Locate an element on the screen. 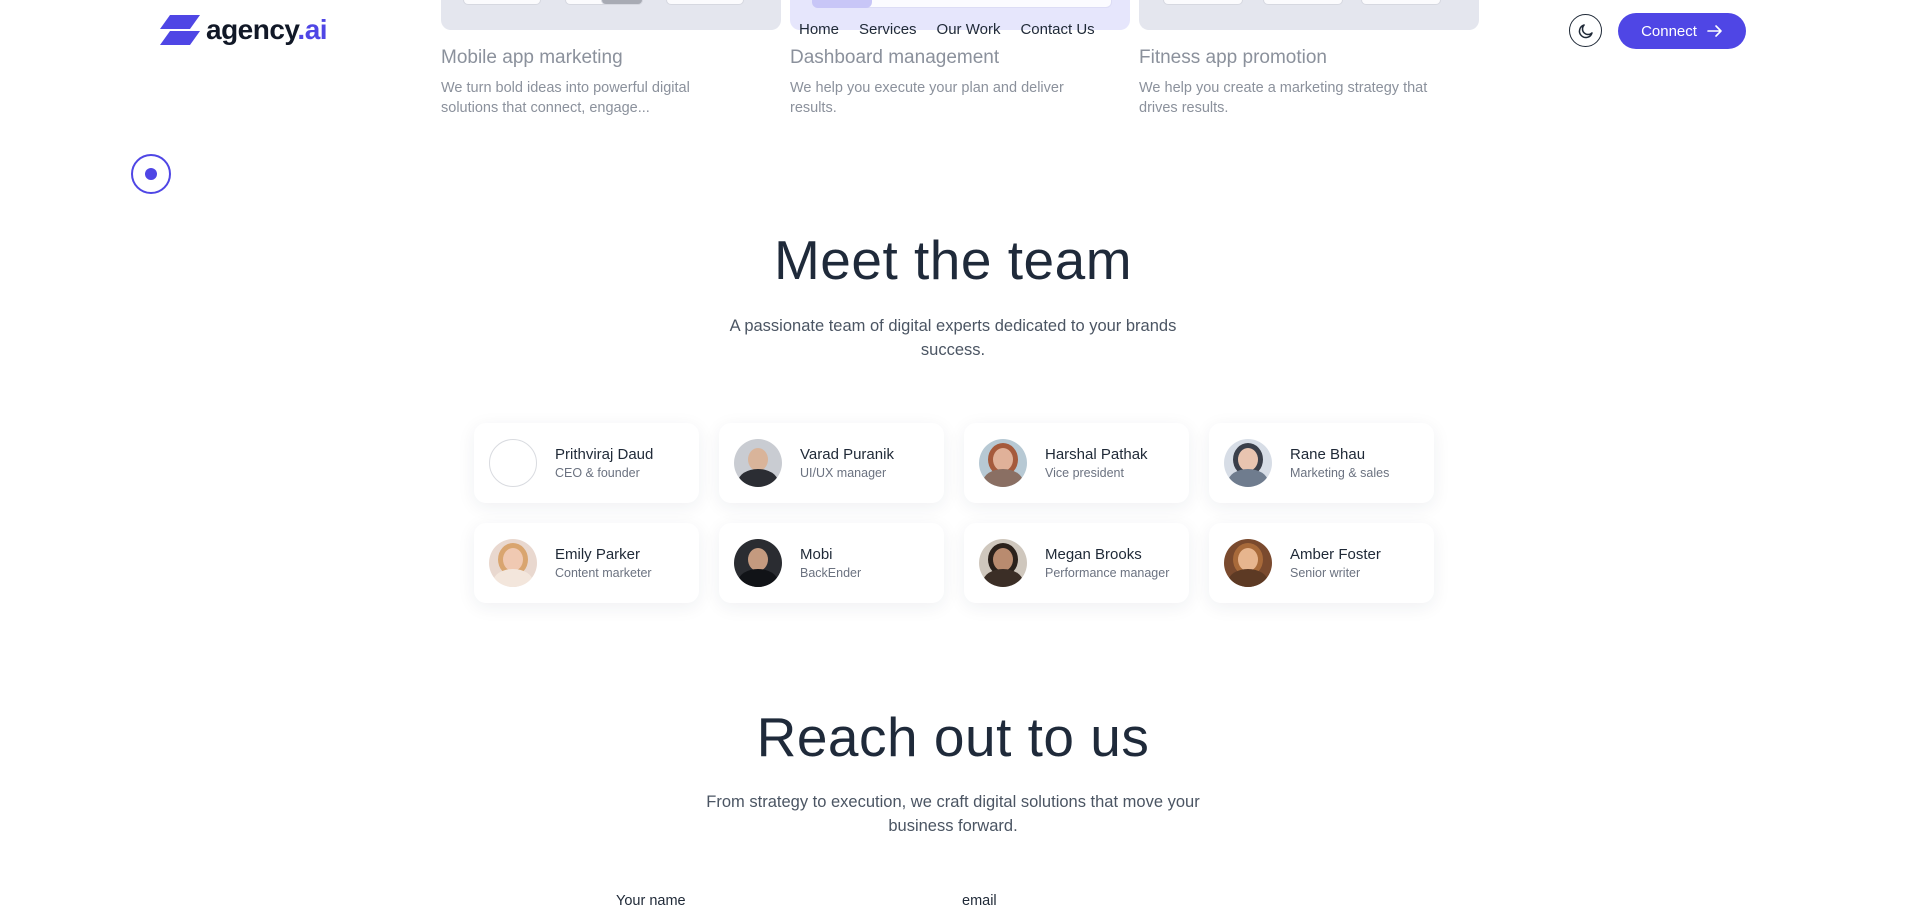 The height and width of the screenshot is (910, 1906). member-role: Performance manager is located at coordinates (1107, 572).